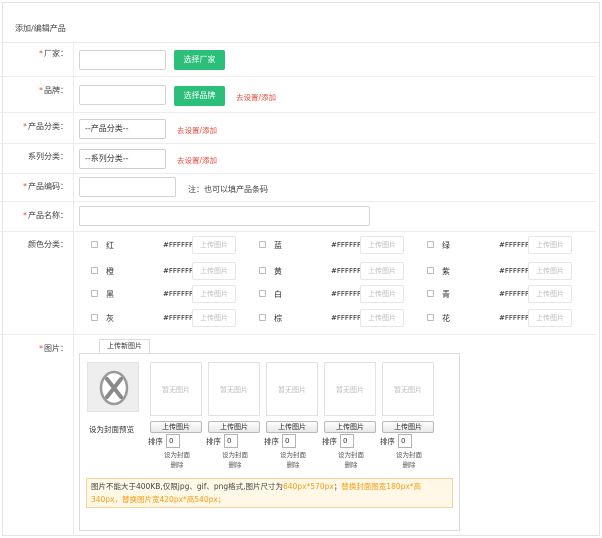 This screenshot has height=538, width=602. Describe the element at coordinates (110, 294) in the screenshot. I see `color-name: 黑` at that location.